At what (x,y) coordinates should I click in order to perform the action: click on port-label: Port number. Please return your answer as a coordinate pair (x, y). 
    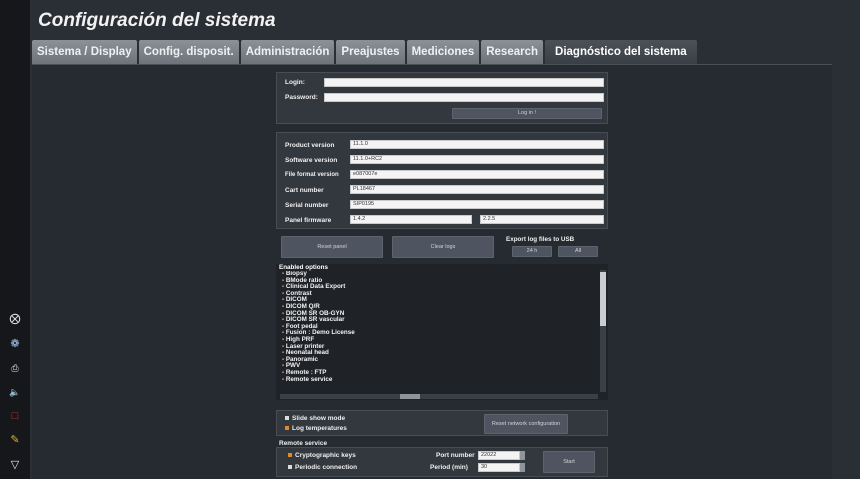
    Looking at the image, I should click on (455, 455).